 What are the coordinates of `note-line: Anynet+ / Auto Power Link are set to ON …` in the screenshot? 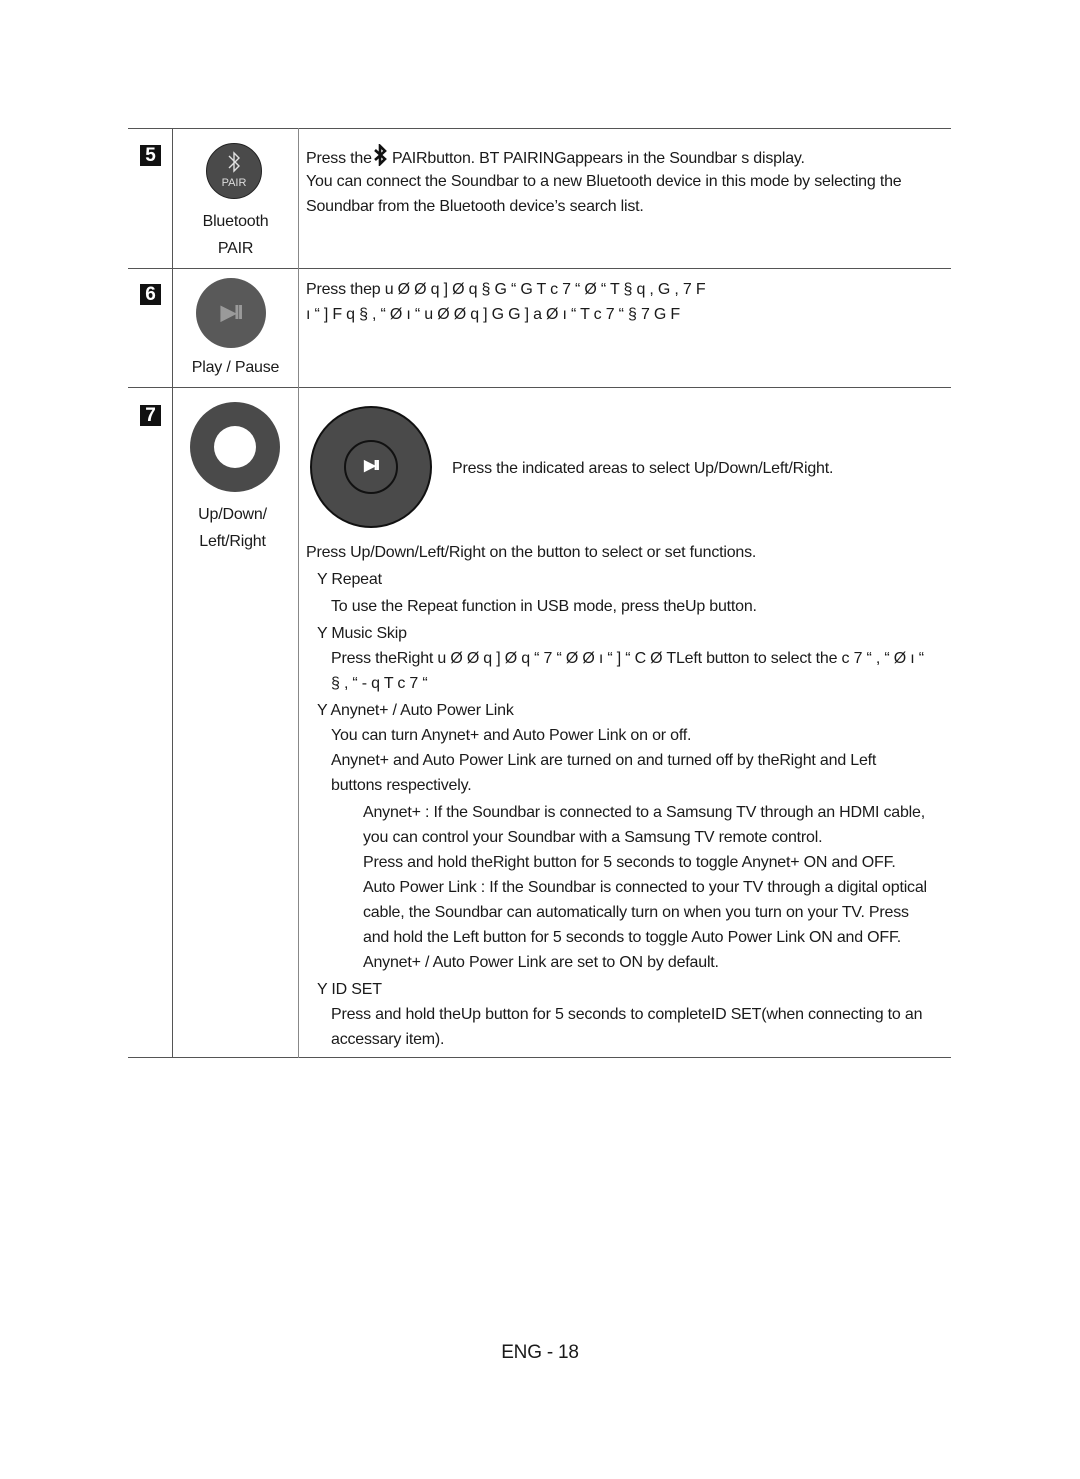 It's located at (541, 962).